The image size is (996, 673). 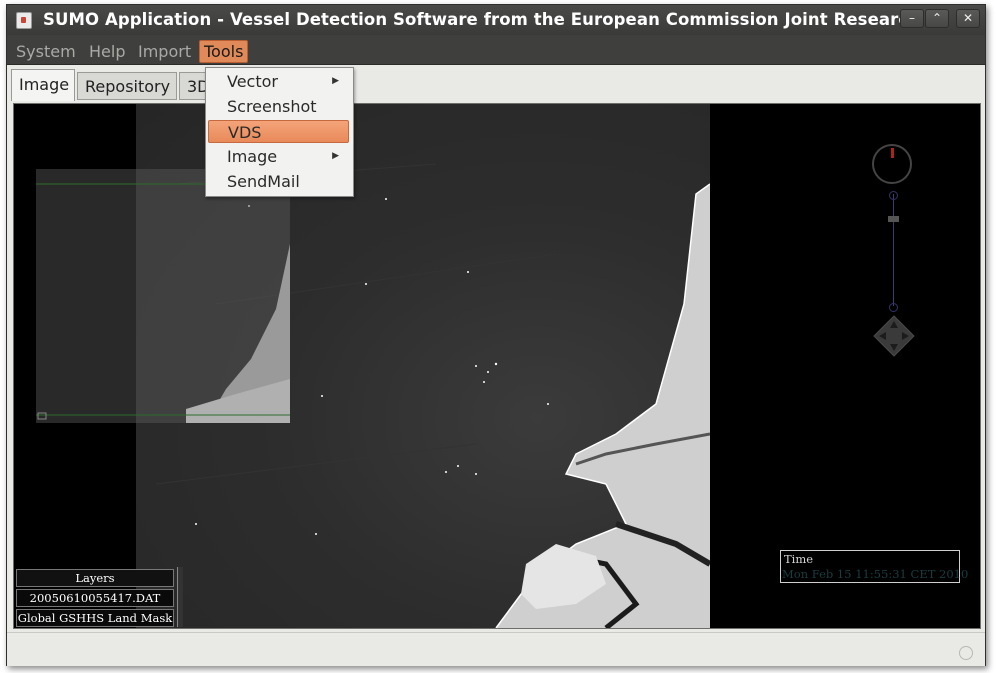 What do you see at coordinates (272, 106) in the screenshot?
I see `menu-item-screenshot-label: Screenshot` at bounding box center [272, 106].